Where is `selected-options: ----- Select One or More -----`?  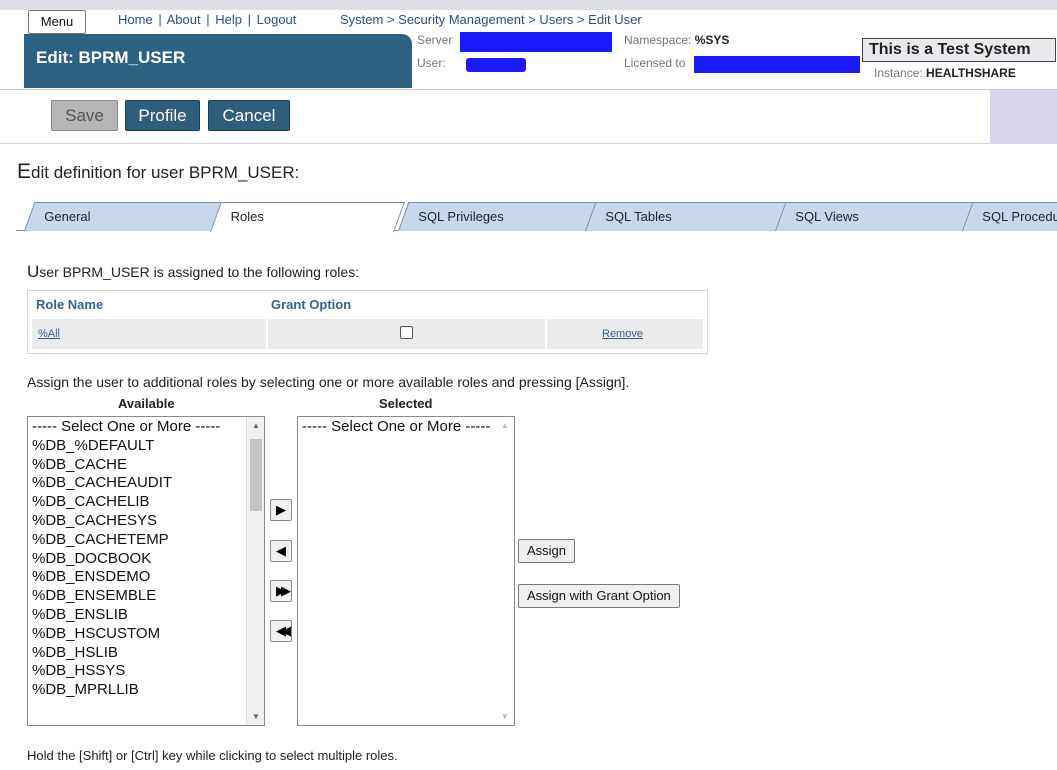
selected-options: ----- Select One or More ----- is located at coordinates (406, 426).